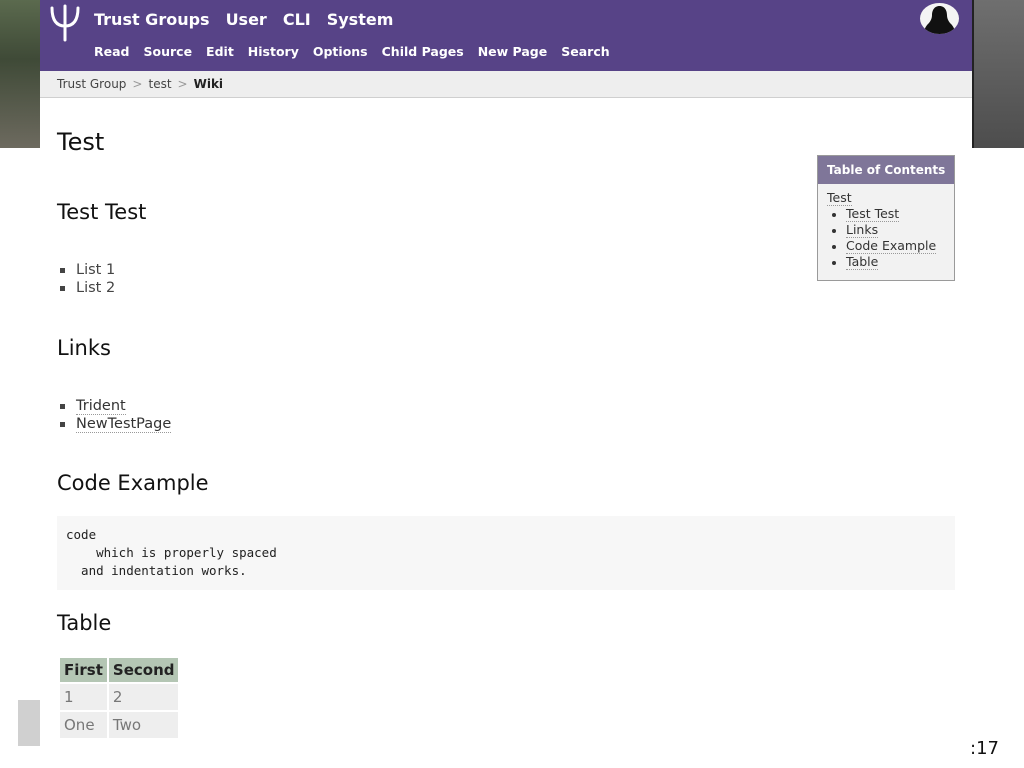 The image size is (1024, 768). What do you see at coordinates (84, 348) in the screenshot?
I see `section-heading-links: Links` at bounding box center [84, 348].